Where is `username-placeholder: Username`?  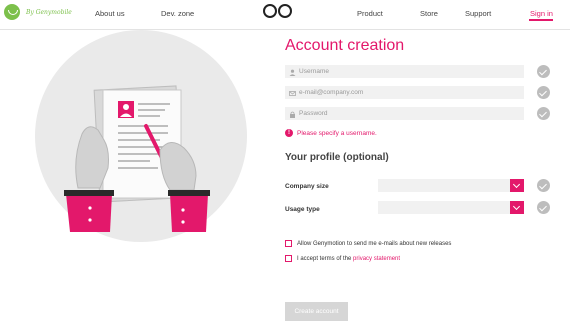
username-placeholder: Username is located at coordinates (314, 71).